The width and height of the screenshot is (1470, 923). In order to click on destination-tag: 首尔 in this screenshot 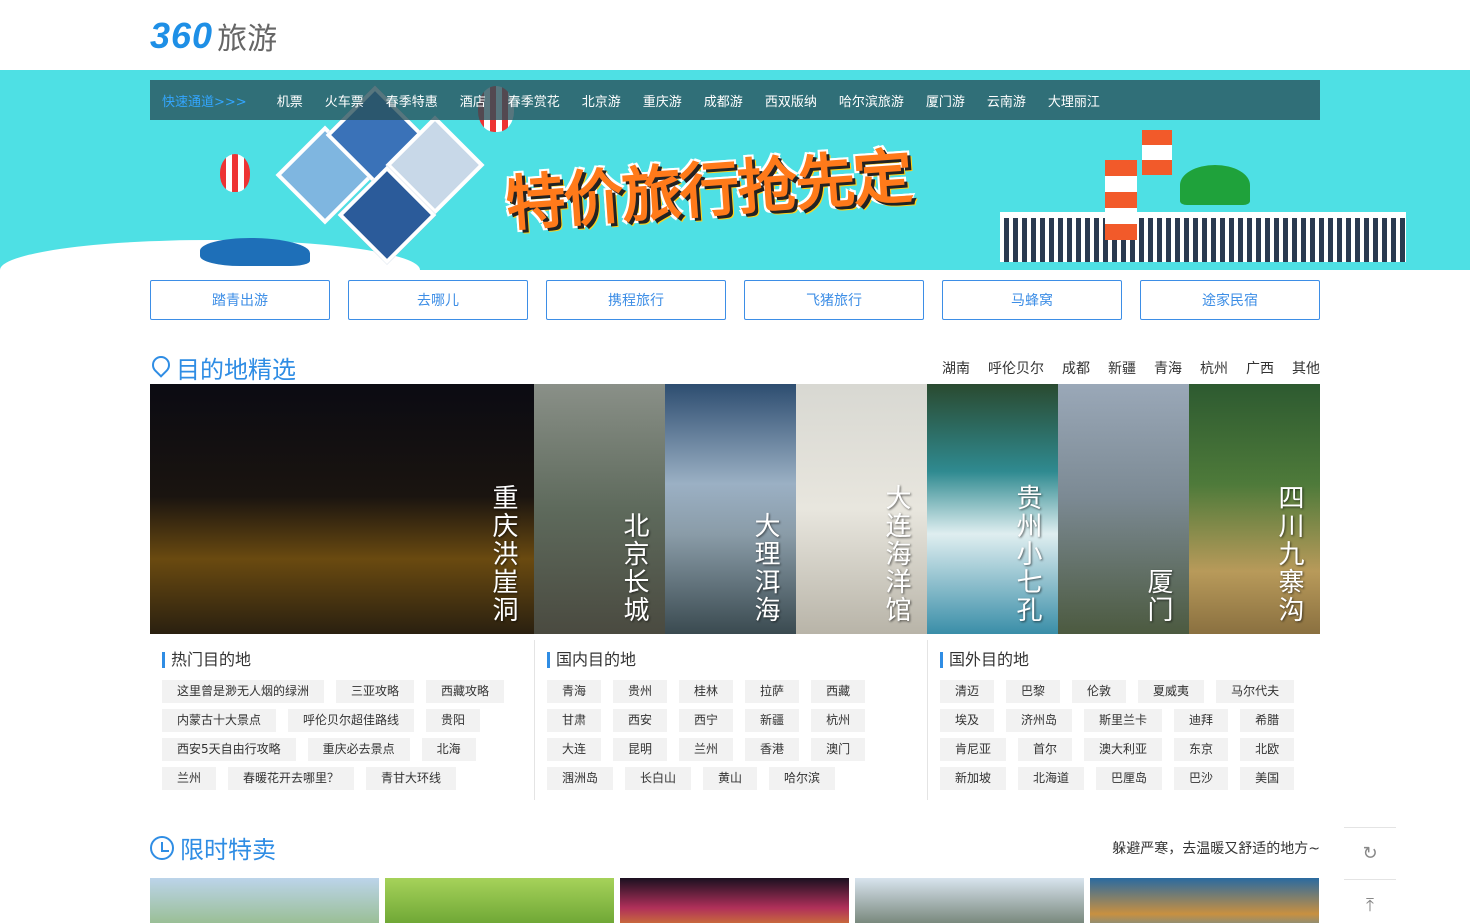, I will do `click(1045, 749)`.